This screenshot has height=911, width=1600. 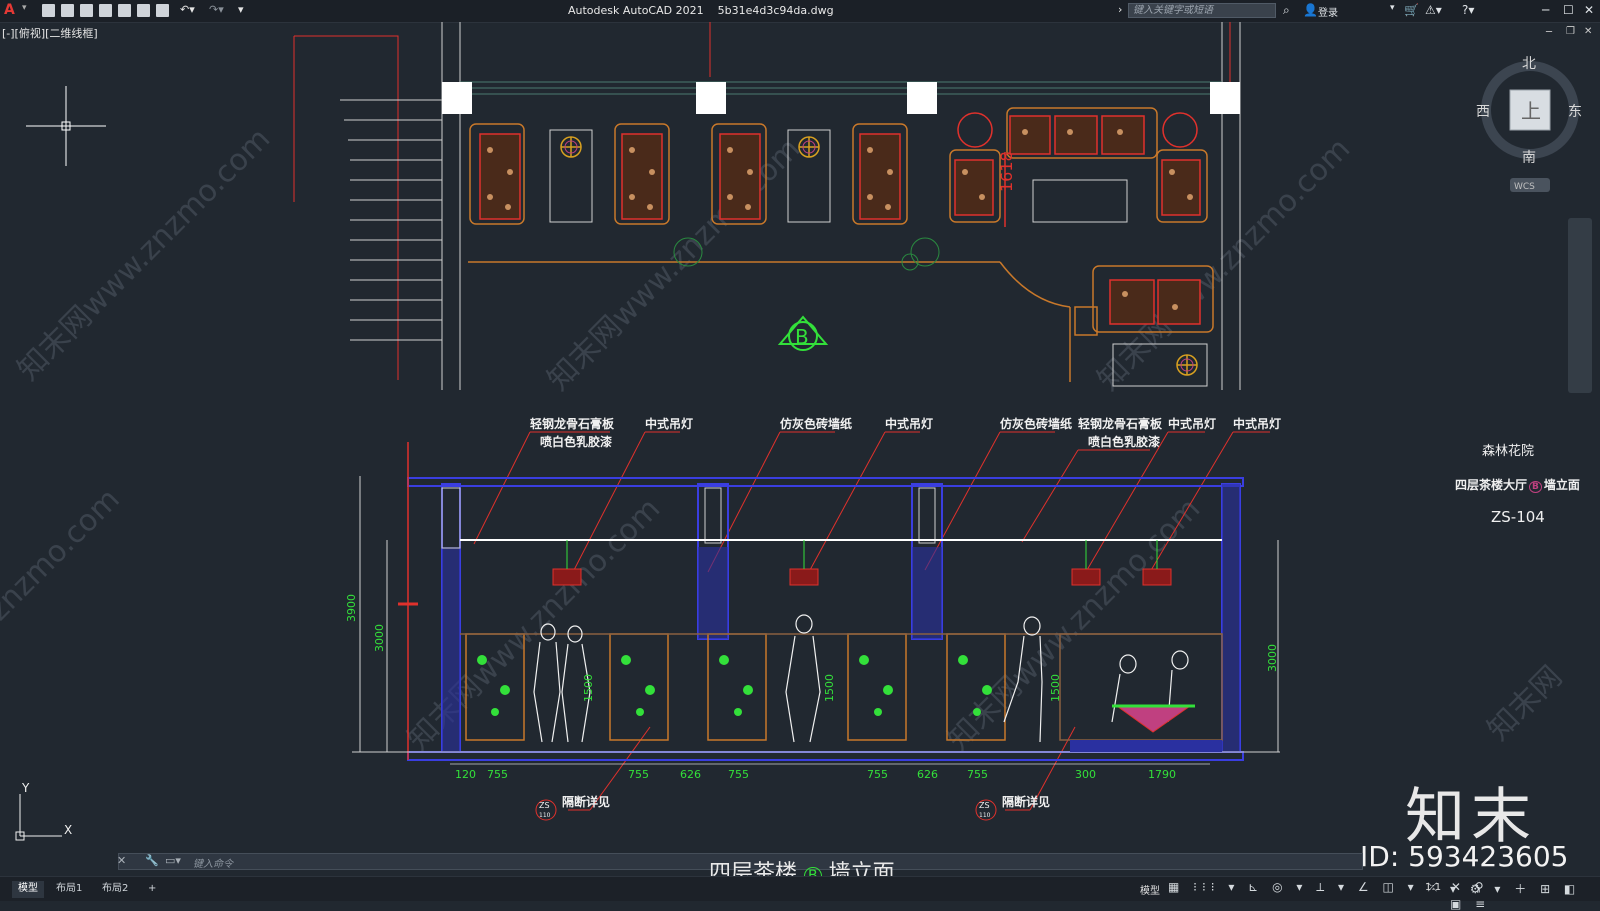 I want to click on undo-icon: ↶▾, so click(x=187, y=9).